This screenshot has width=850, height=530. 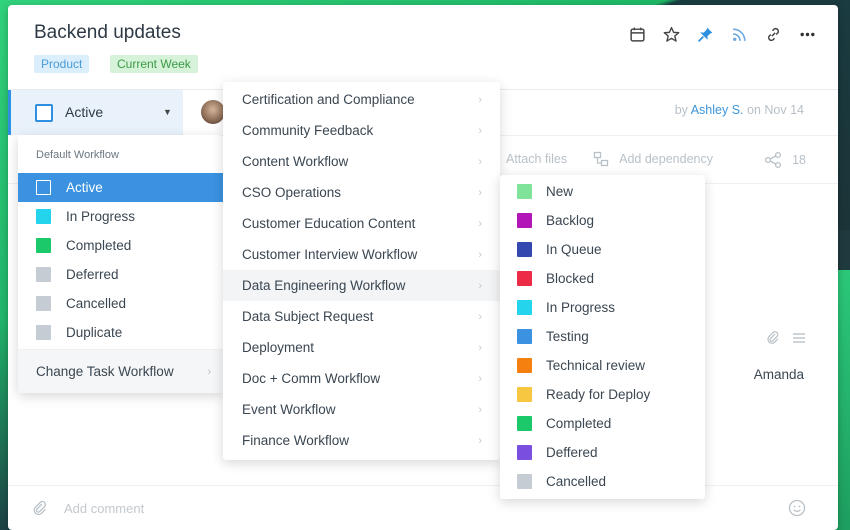 I want to click on workflow-item: Community Feedback ›, so click(x=361, y=130).